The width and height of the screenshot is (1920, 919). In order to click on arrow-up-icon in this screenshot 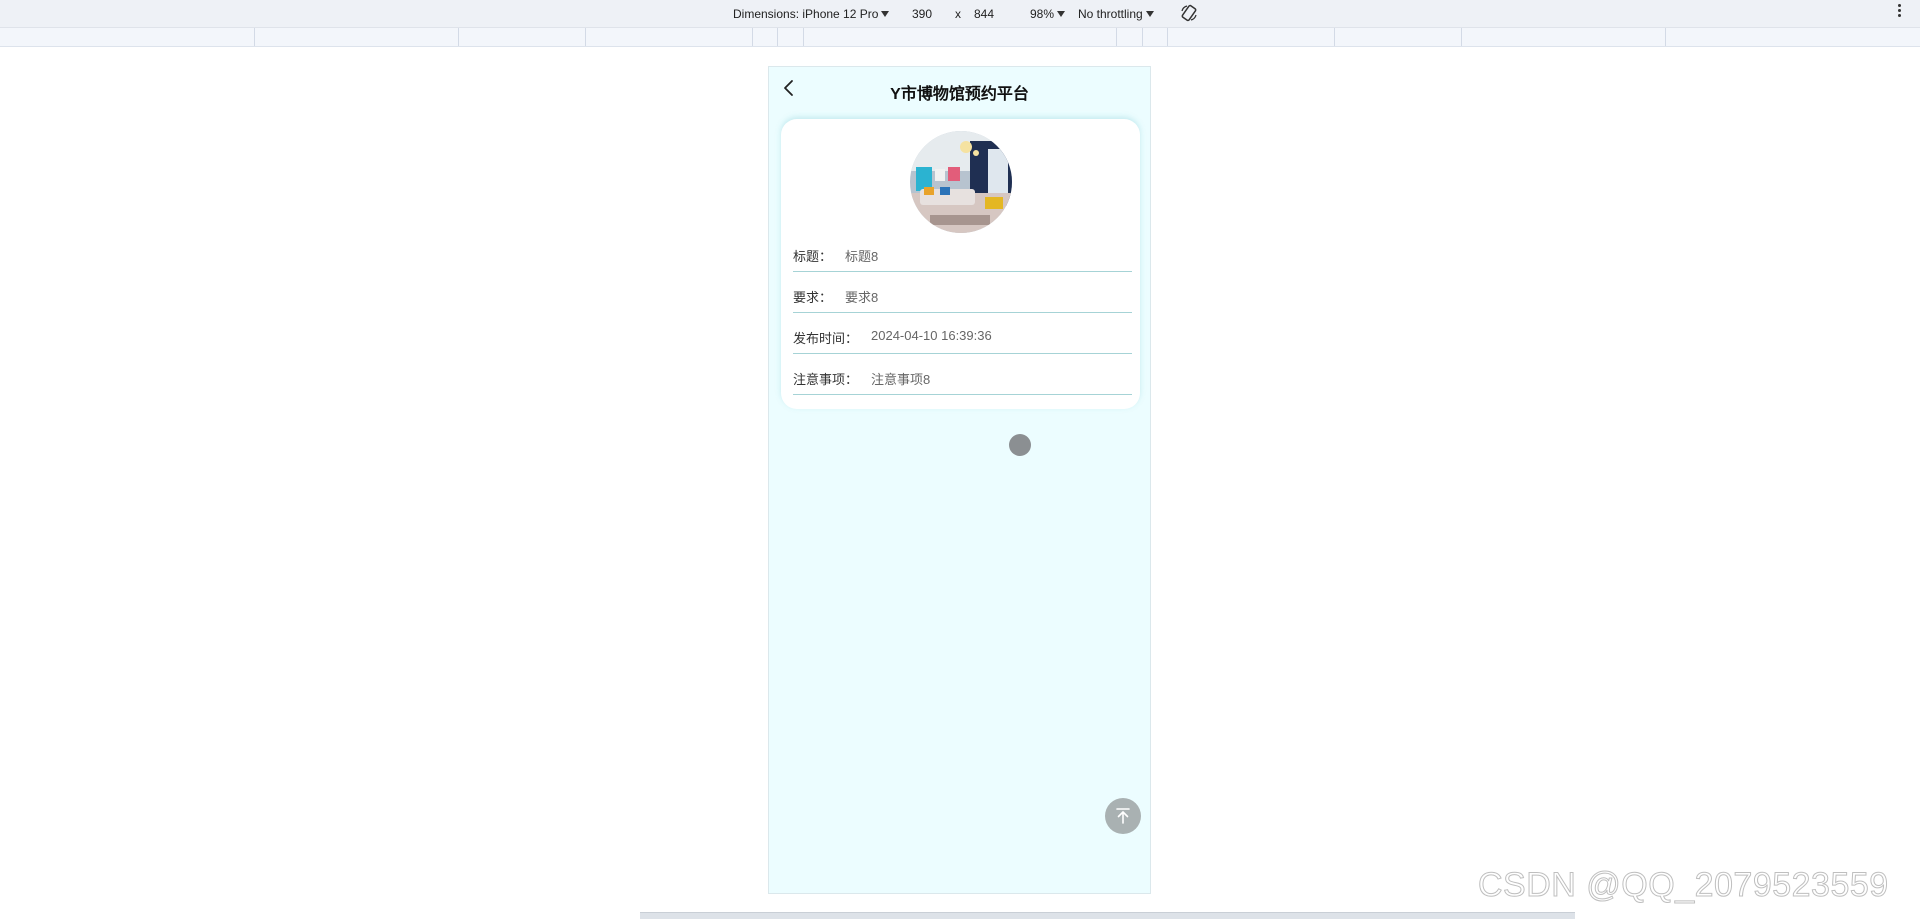, I will do `click(1123, 816)`.